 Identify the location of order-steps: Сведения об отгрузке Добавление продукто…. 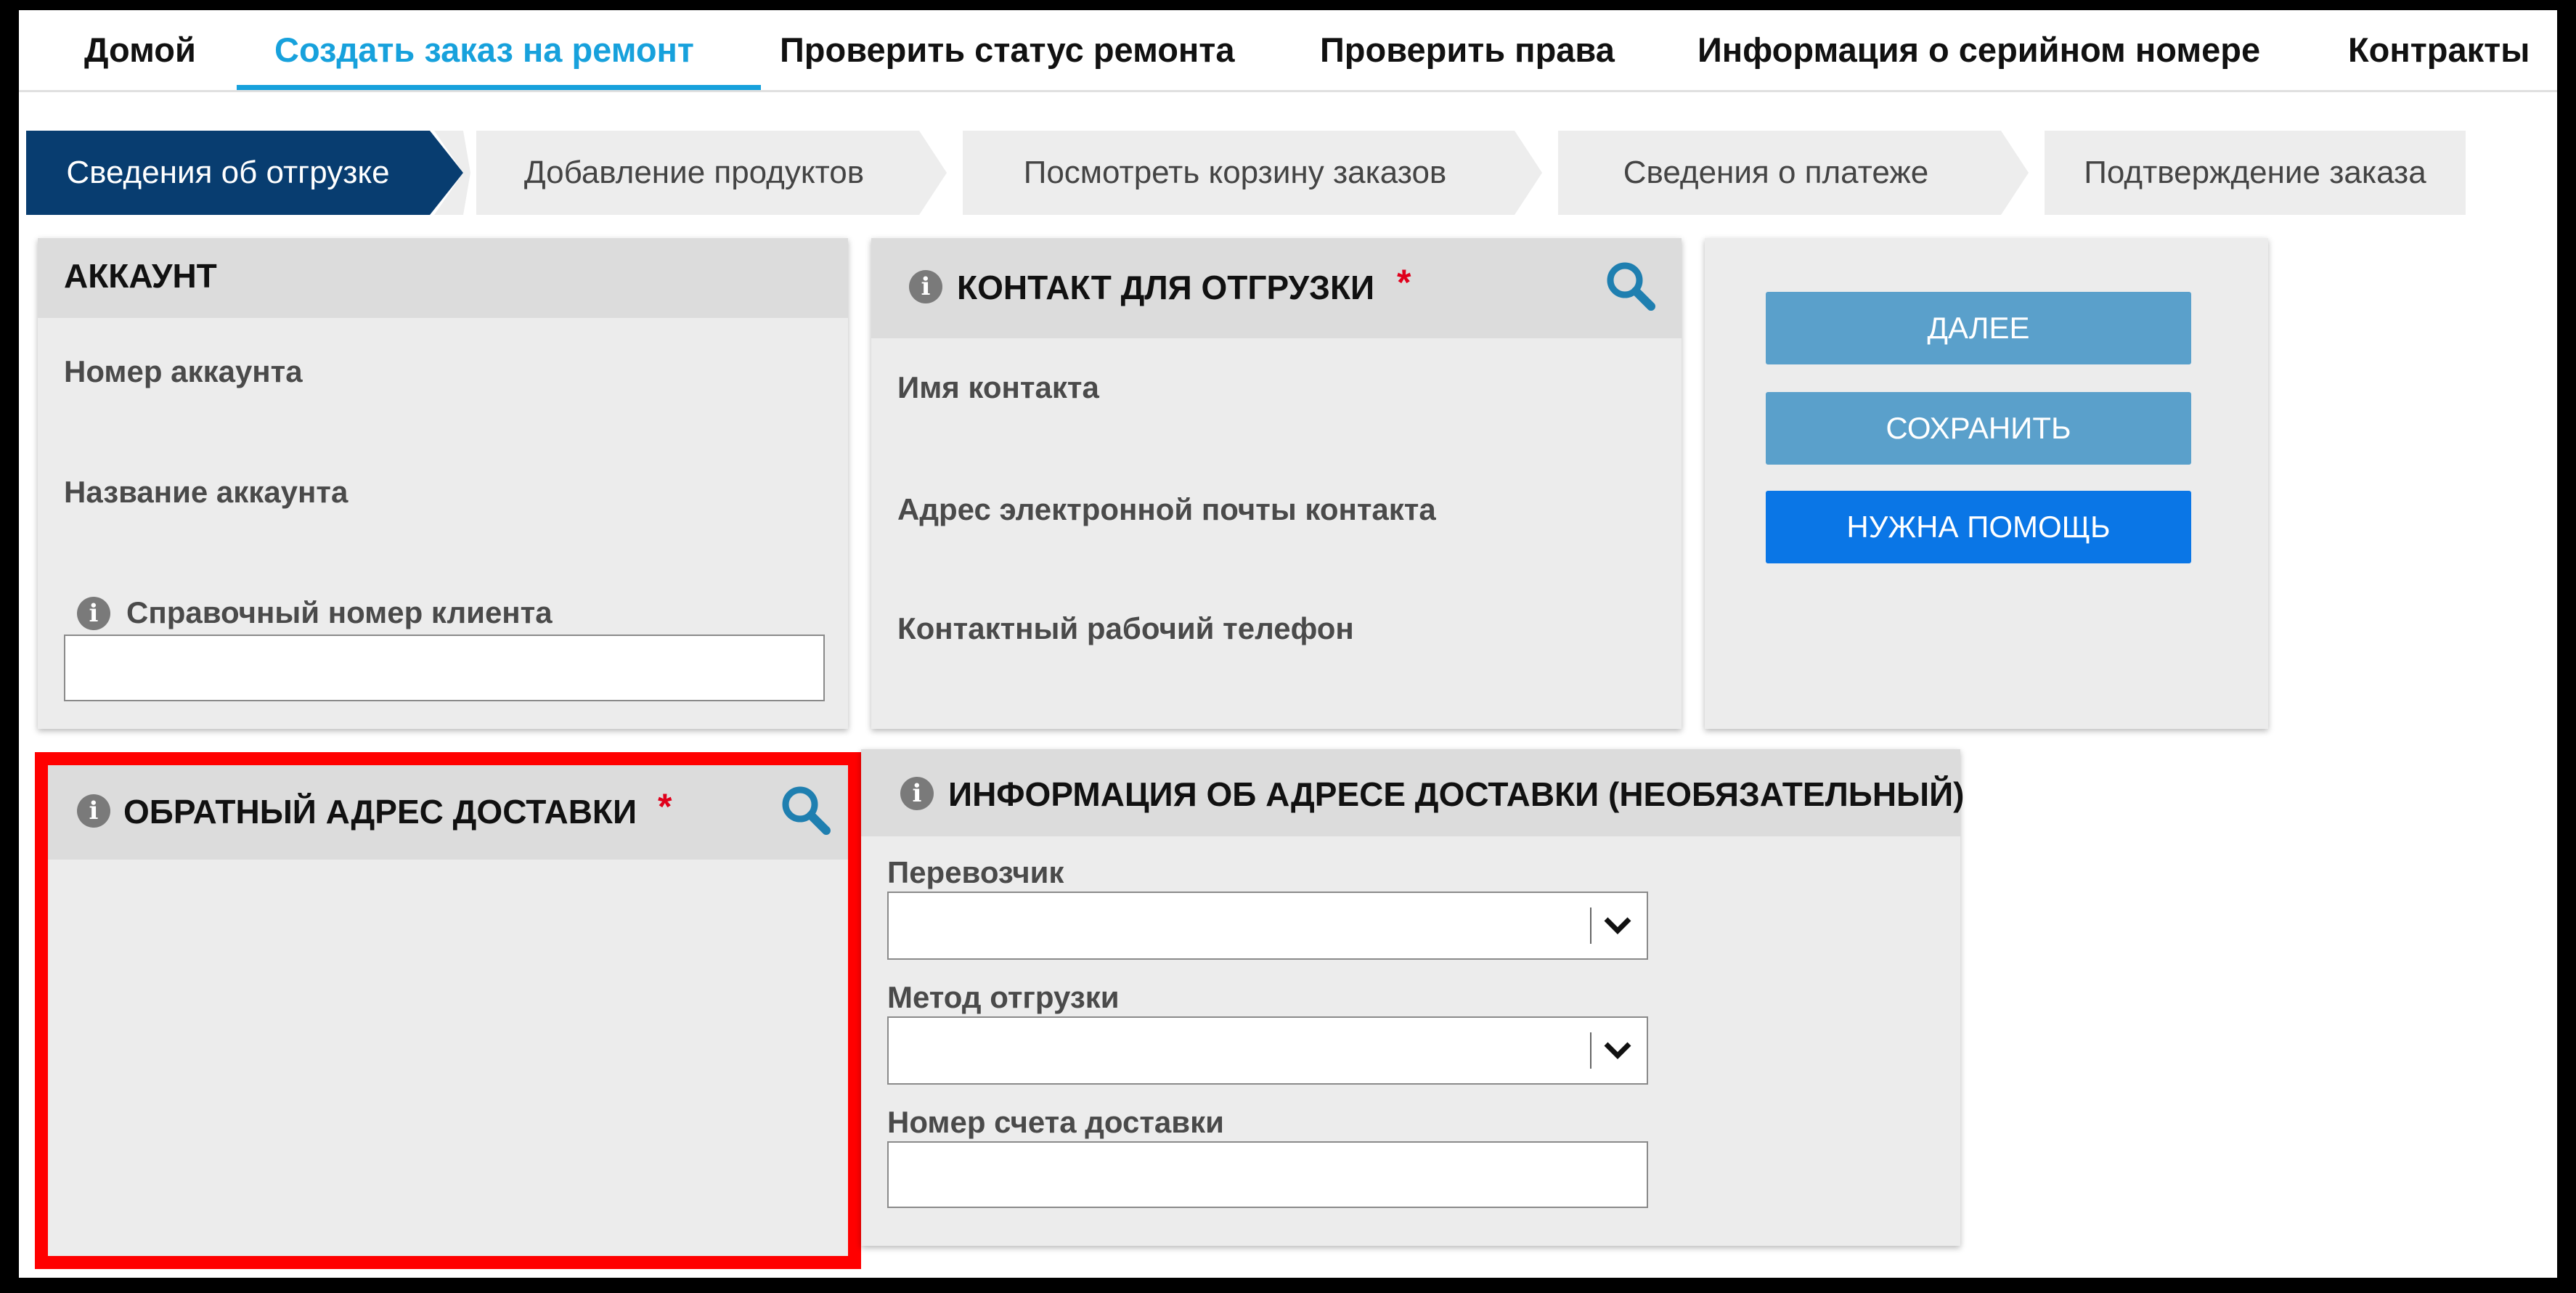
(1246, 173).